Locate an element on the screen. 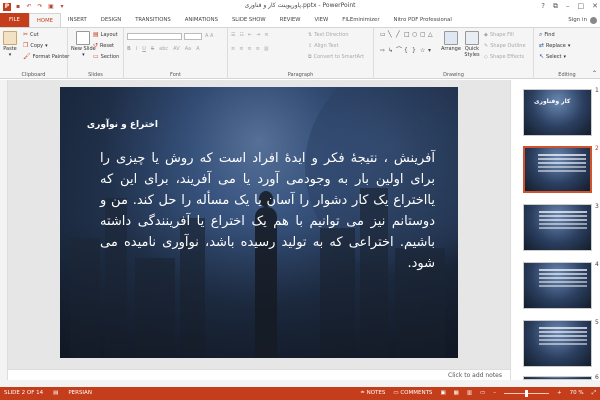 The height and width of the screenshot is (400, 600). tab-home: HOME is located at coordinates (44, 20).